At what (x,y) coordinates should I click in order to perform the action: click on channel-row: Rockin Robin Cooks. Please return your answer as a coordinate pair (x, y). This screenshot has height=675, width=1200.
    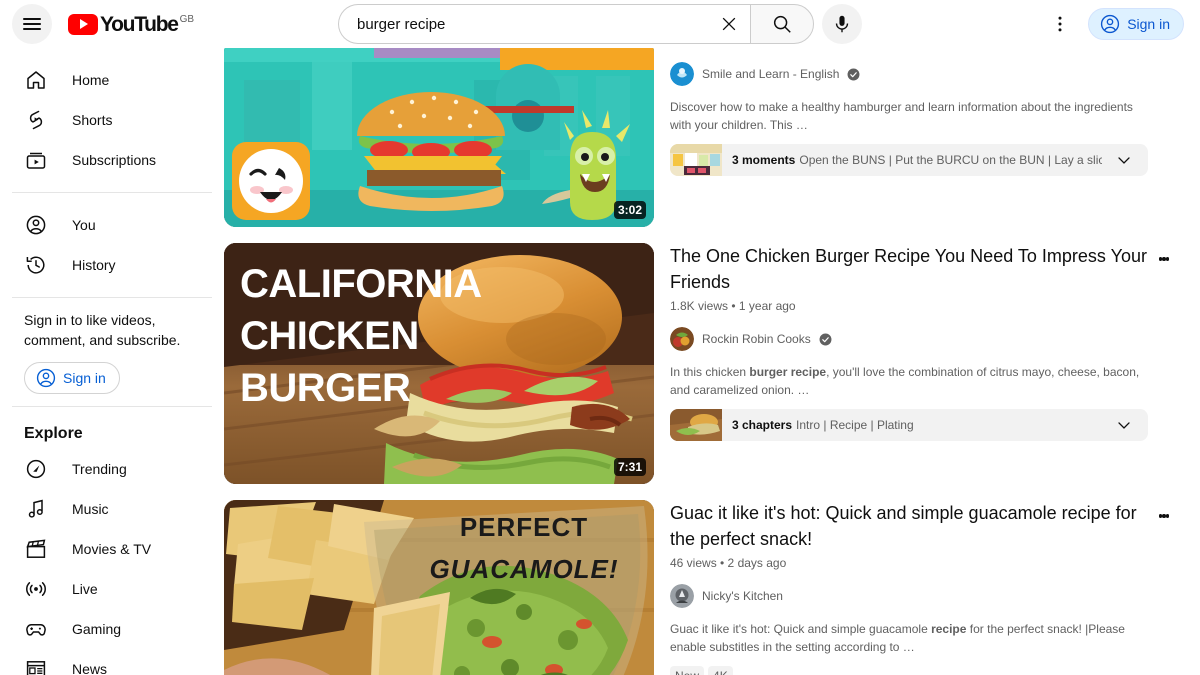
    Looking at the image, I should click on (909, 339).